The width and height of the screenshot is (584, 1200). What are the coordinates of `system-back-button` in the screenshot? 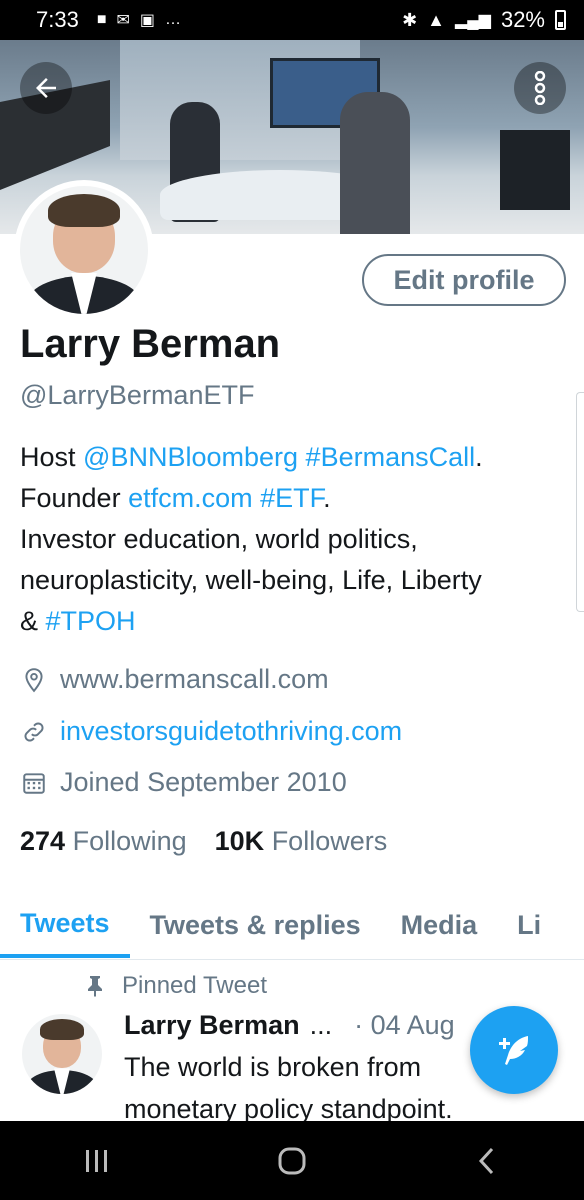 It's located at (487, 1161).